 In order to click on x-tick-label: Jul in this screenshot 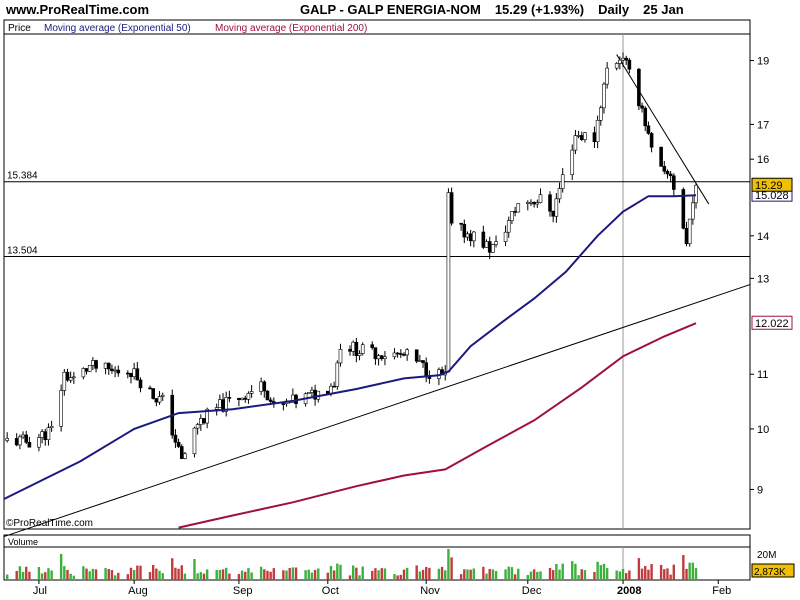, I will do `click(40, 591)`.